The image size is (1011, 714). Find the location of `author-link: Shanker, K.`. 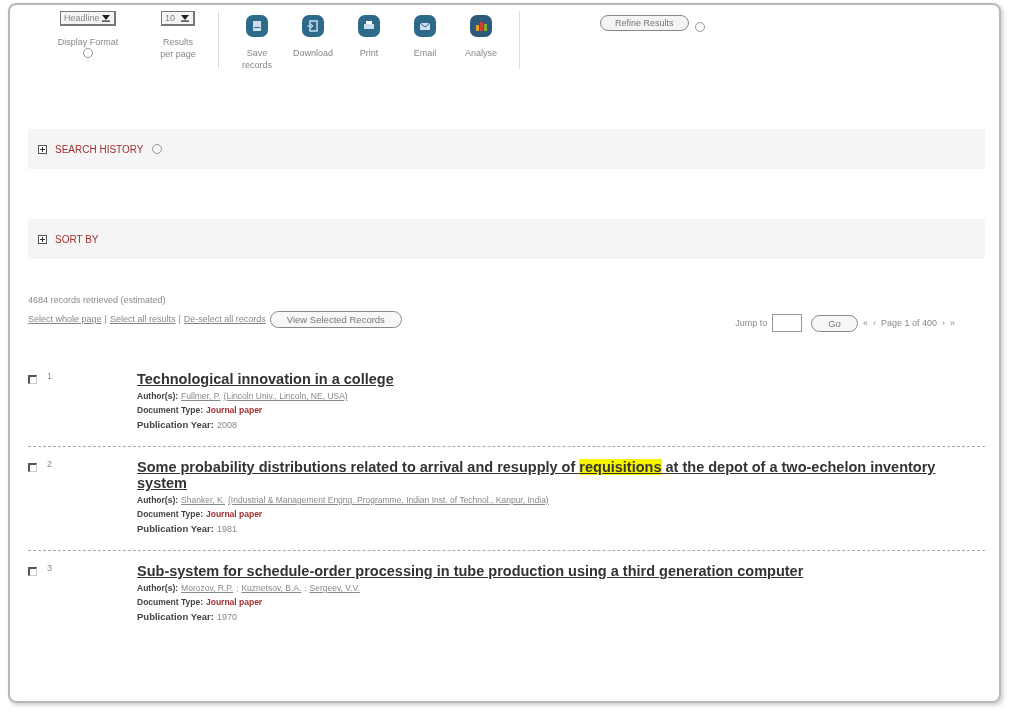

author-link: Shanker, K. is located at coordinates (203, 500).